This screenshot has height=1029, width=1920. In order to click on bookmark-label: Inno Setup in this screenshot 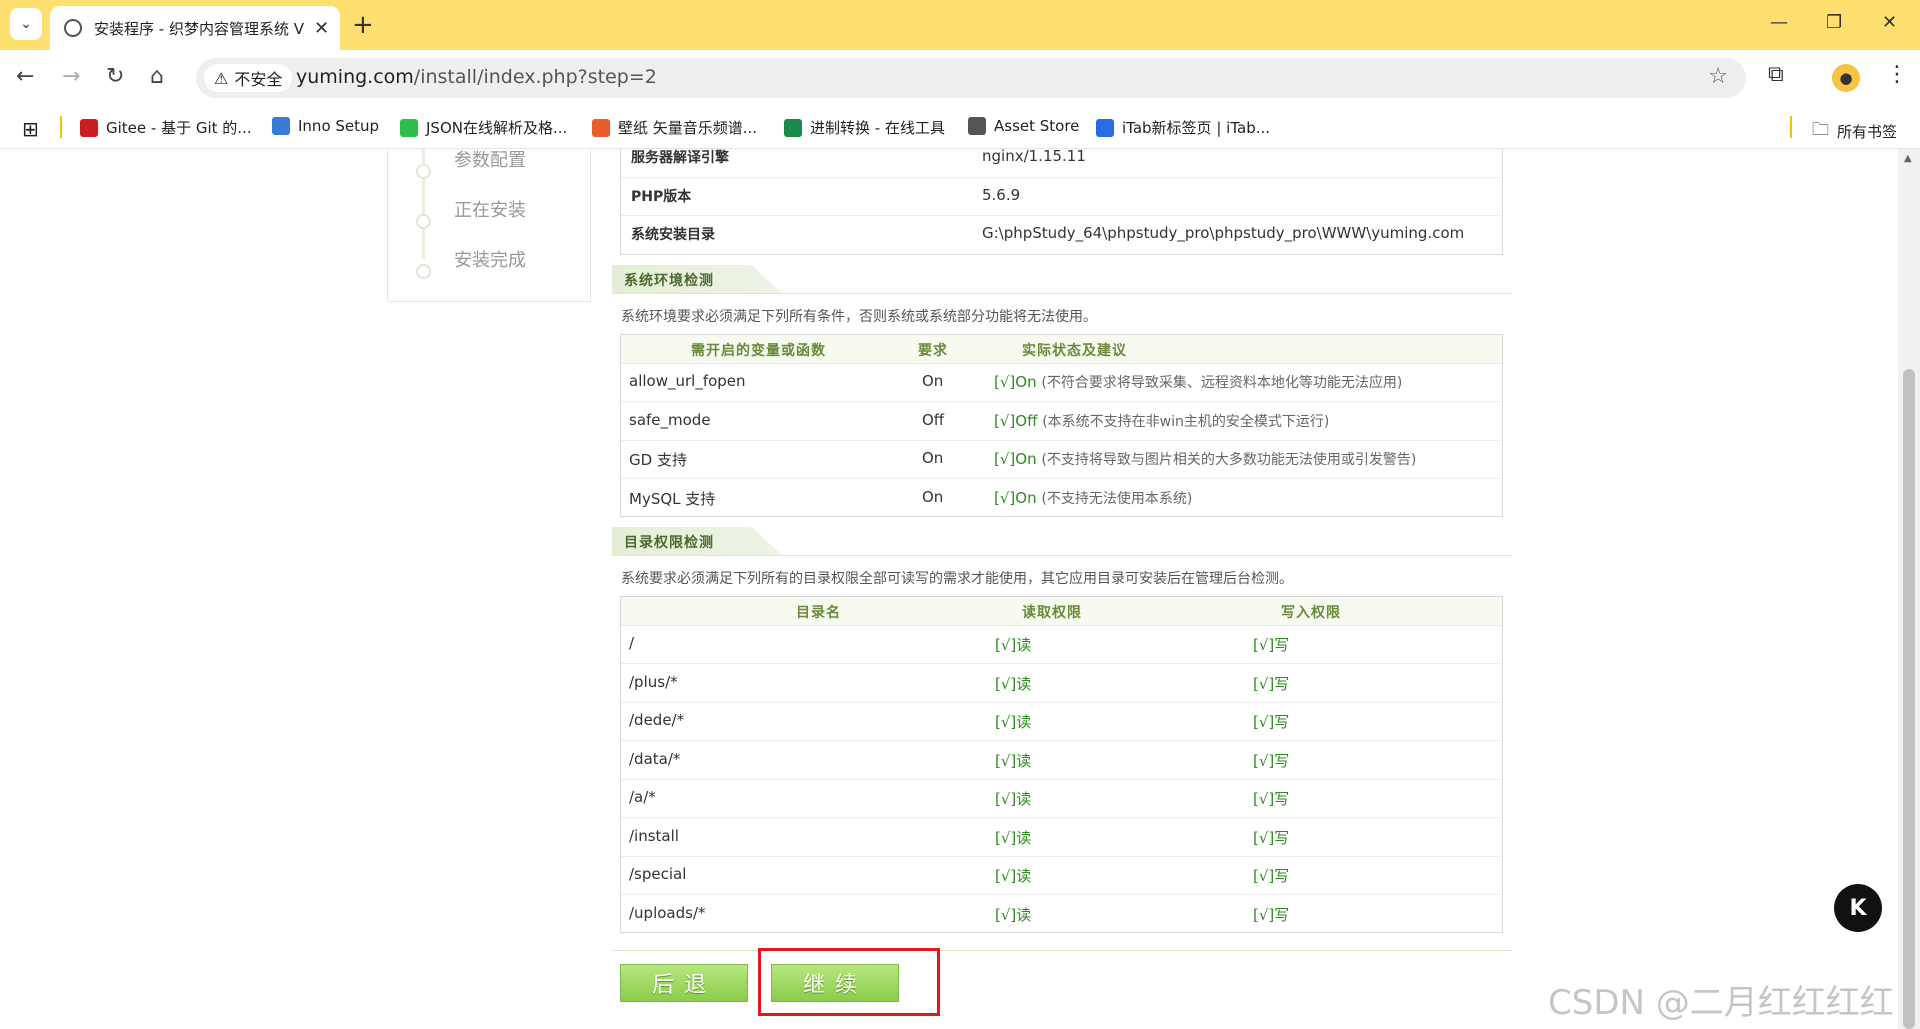, I will do `click(339, 126)`.